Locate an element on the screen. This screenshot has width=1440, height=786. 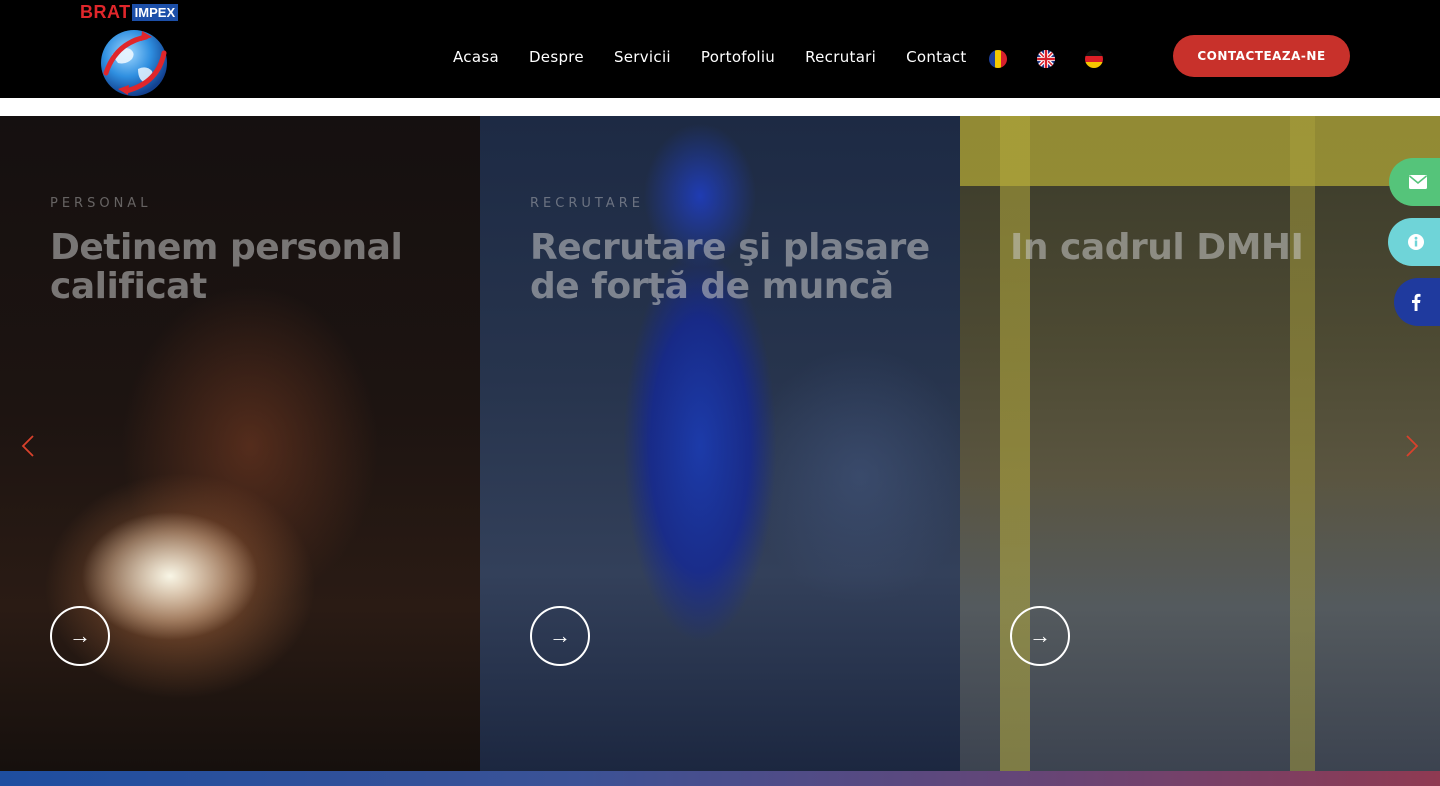
slide-title: In cadrul DMHI is located at coordinates (1157, 247).